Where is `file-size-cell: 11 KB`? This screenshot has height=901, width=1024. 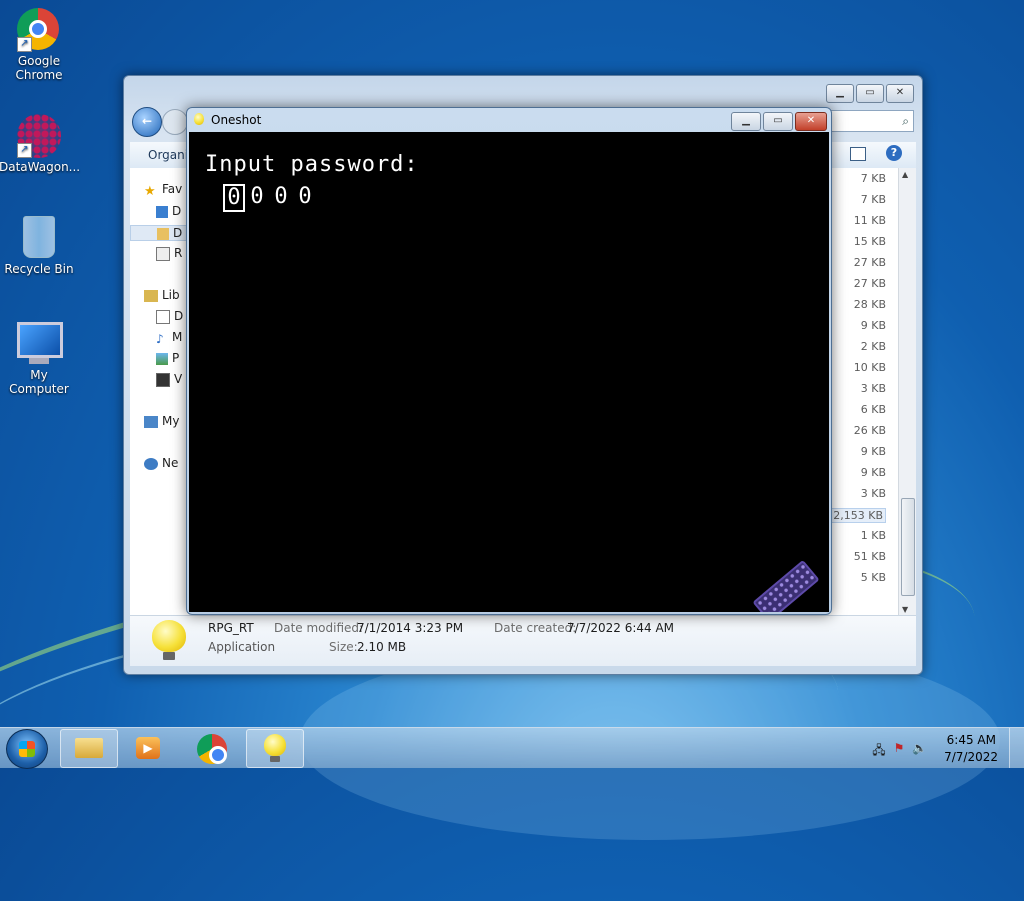
file-size-cell: 11 KB is located at coordinates (870, 220).